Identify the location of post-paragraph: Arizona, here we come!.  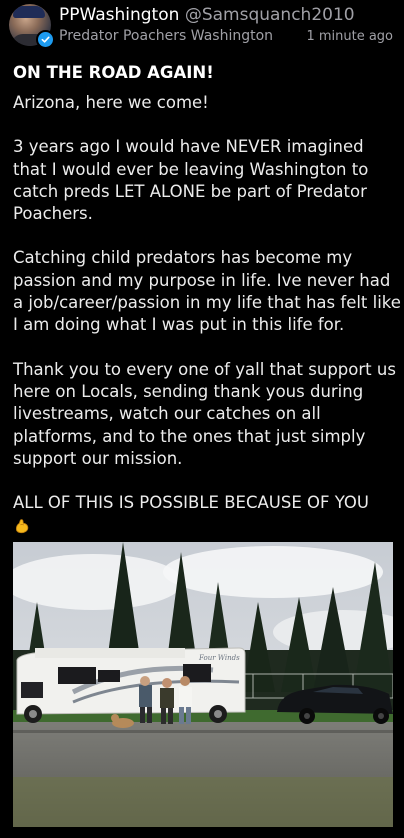
(111, 102).